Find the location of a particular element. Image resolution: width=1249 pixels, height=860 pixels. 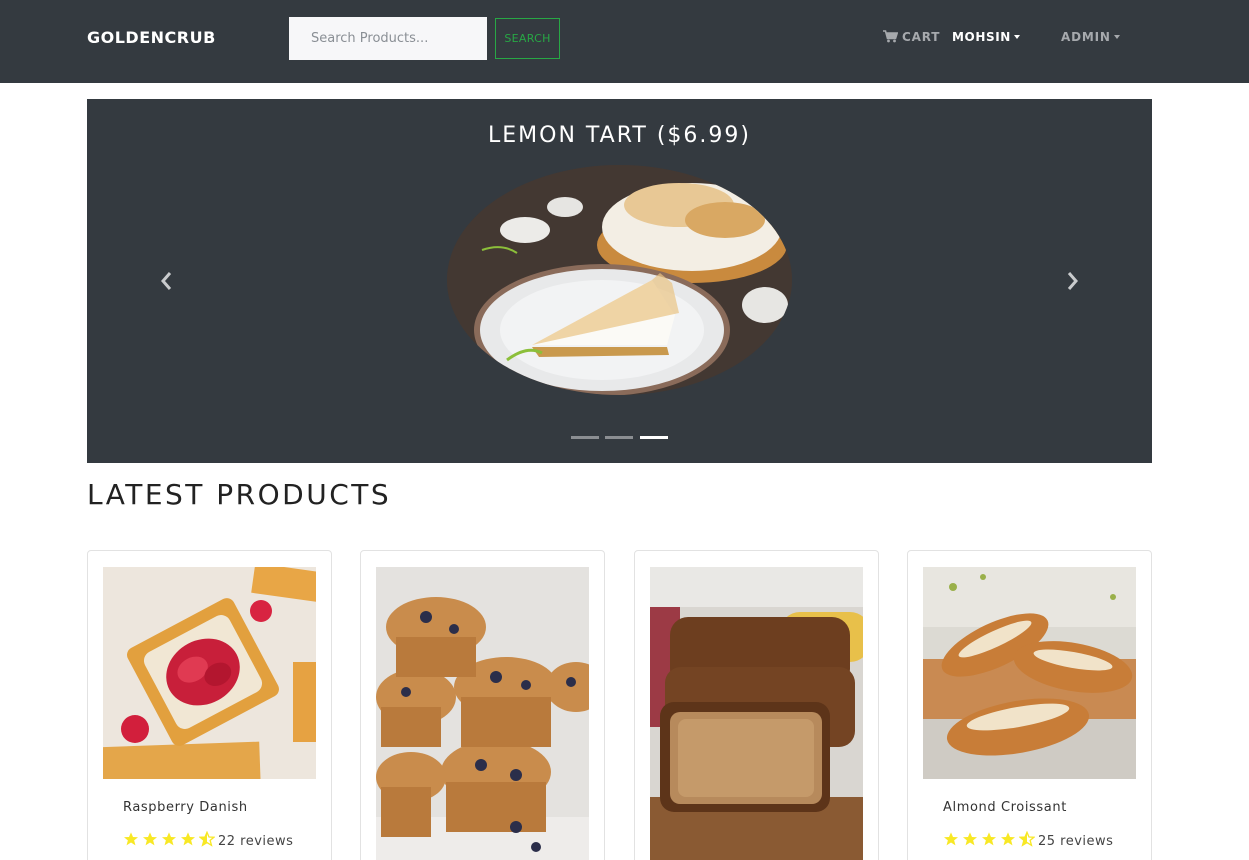

chevron-left-icon is located at coordinates (167, 281).